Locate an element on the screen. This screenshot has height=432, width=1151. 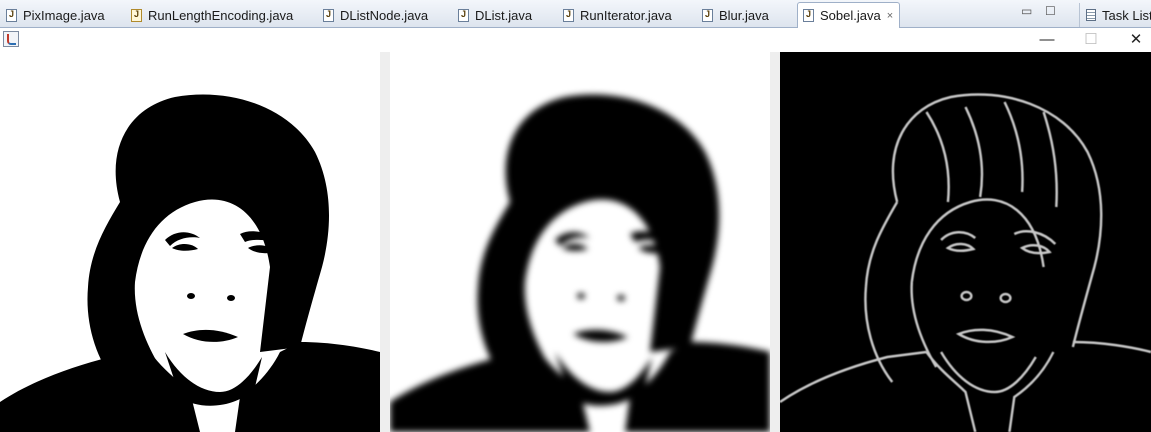
task-list-icon is located at coordinates (1091, 15).